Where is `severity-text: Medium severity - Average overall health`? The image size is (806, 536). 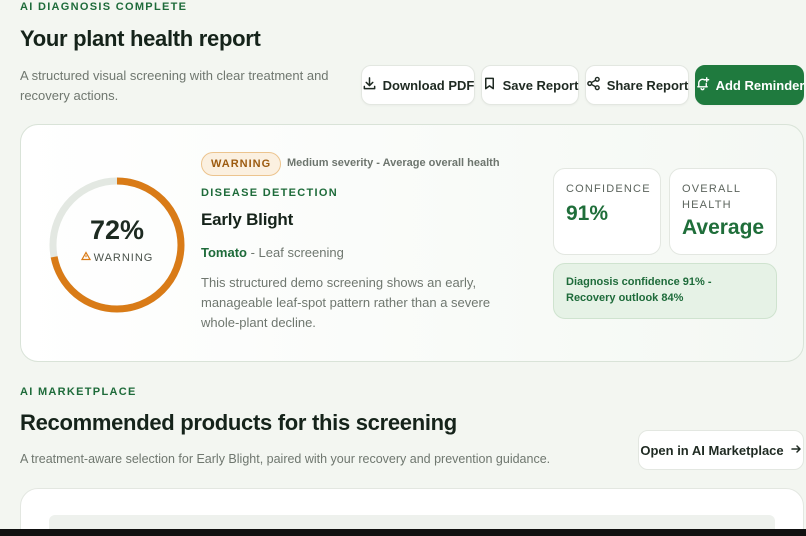 severity-text: Medium severity - Average overall health is located at coordinates (393, 163).